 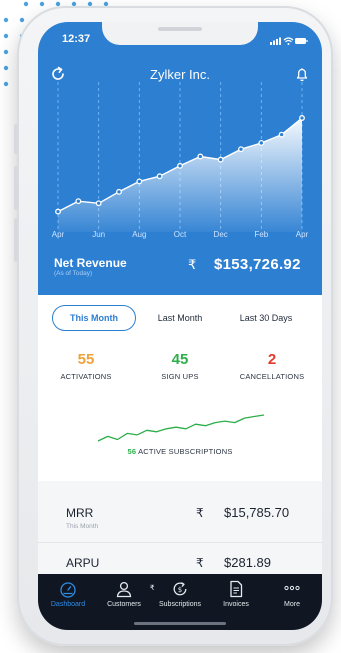 What do you see at coordinates (180, 522) in the screenshot?
I see `metric-row-mrr: MRR This Month ₹ $15,785.70` at bounding box center [180, 522].